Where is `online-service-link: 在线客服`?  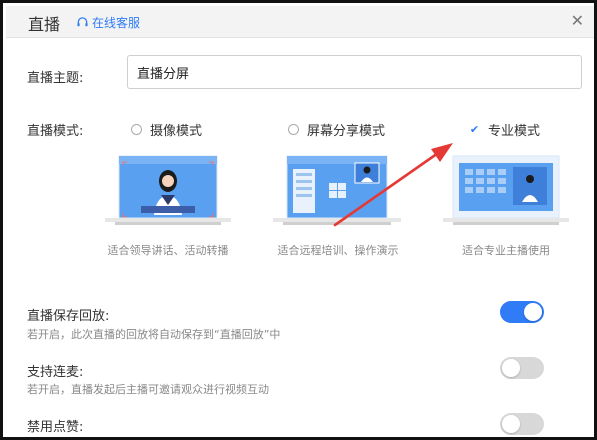 online-service-link: 在线客服 is located at coordinates (108, 22).